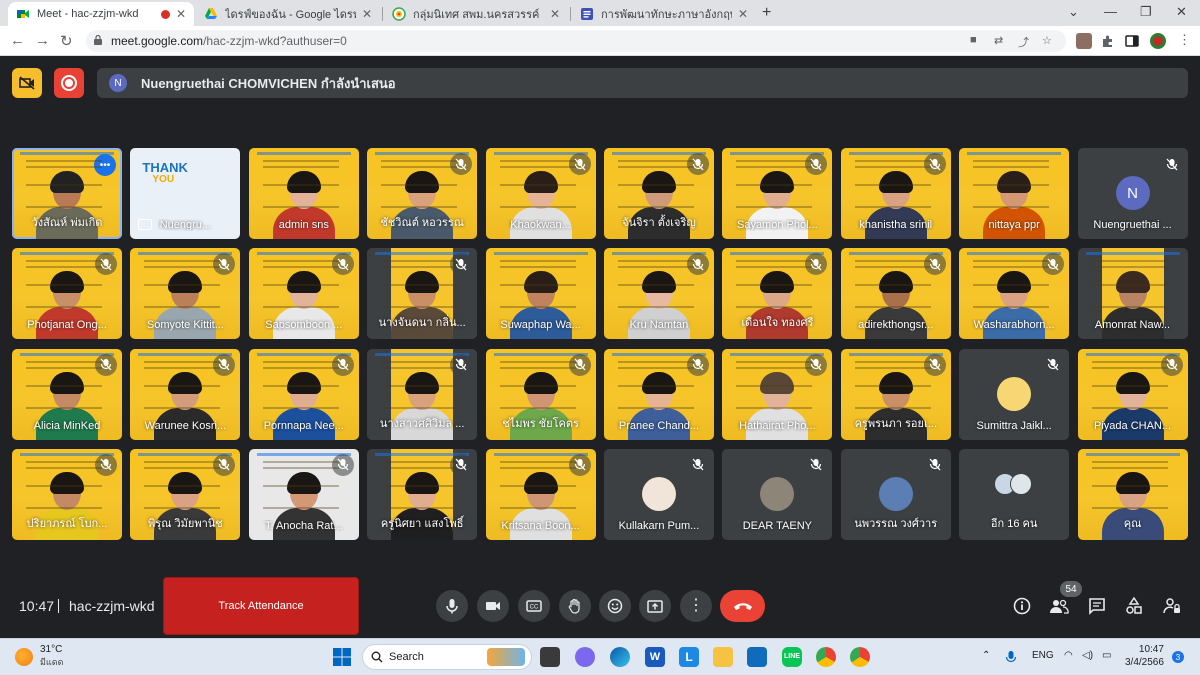  I want to click on profile-avatar-icon, so click(1158, 41).